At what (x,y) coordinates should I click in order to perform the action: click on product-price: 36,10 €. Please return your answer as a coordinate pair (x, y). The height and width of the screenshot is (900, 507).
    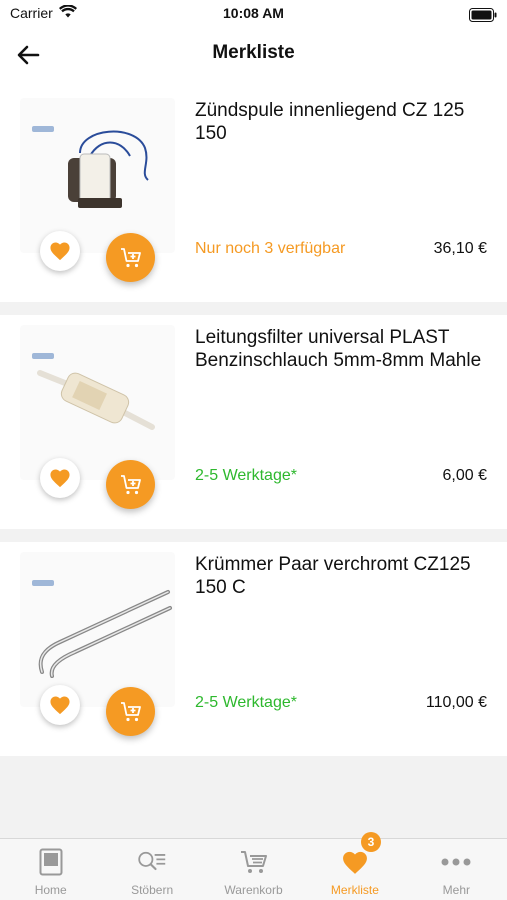
    Looking at the image, I should click on (460, 248).